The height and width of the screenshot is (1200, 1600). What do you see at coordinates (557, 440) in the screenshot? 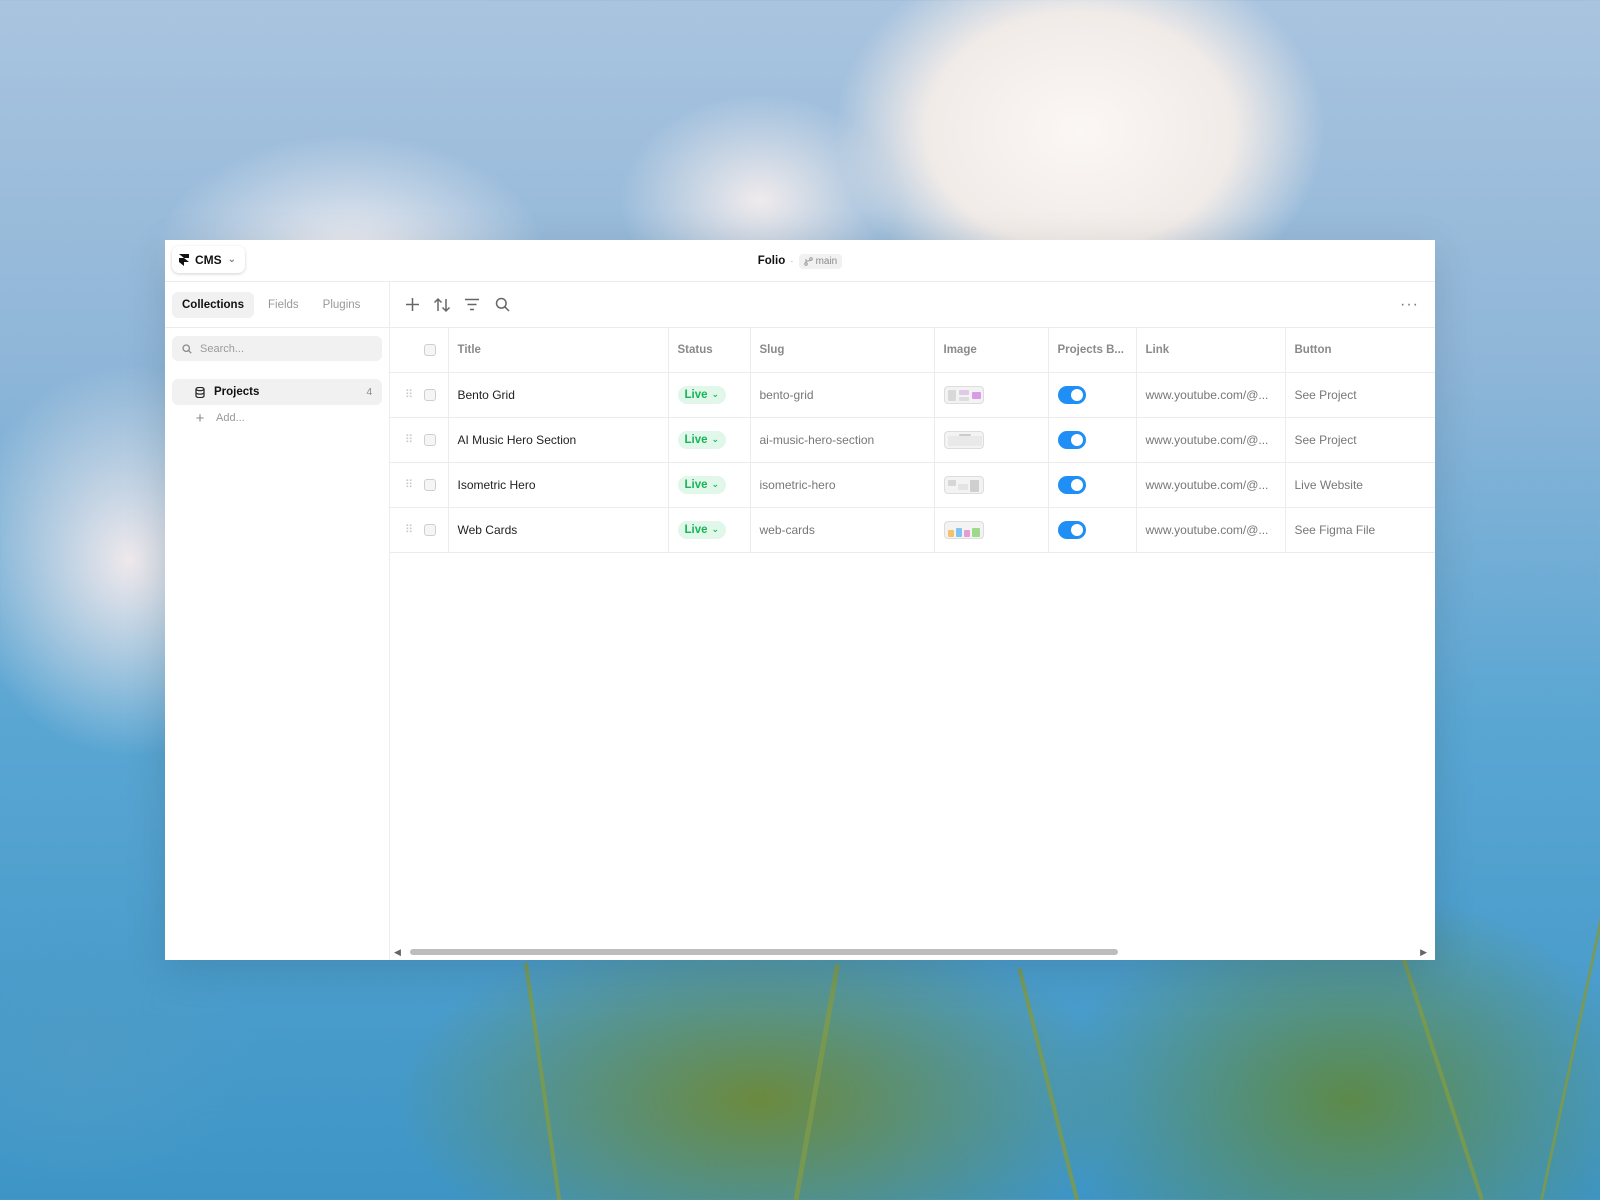
I see `cell-title: AI Music Hero Section` at bounding box center [557, 440].